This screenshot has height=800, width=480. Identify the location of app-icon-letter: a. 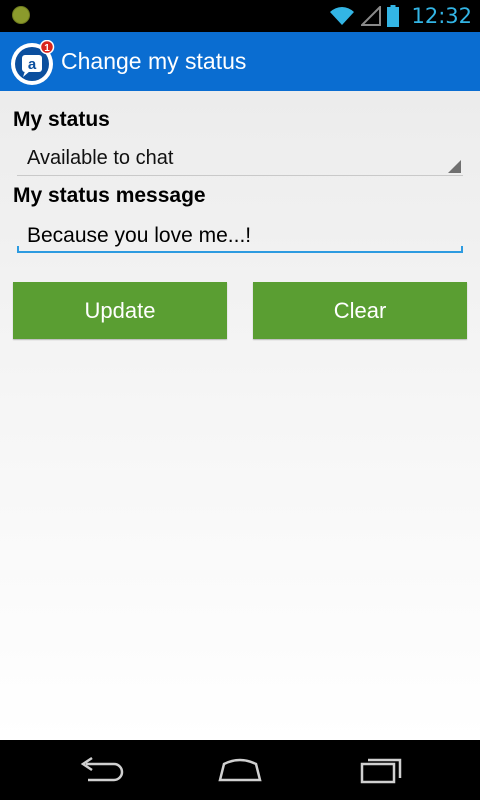
(32, 64).